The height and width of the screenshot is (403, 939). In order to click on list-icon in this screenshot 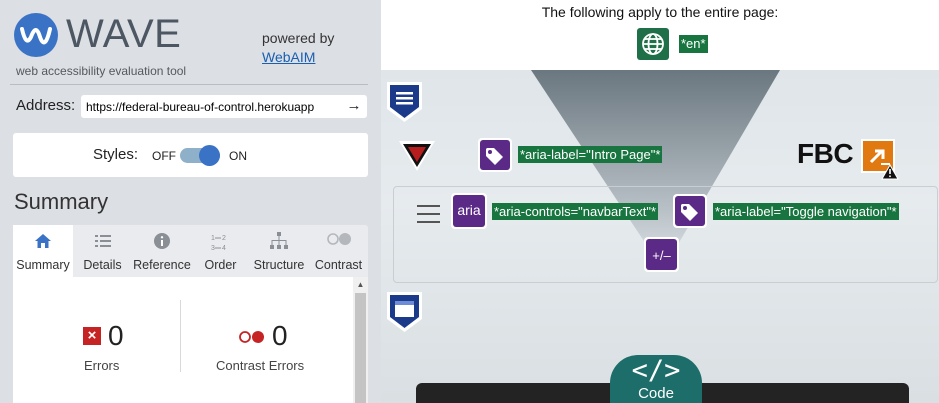, I will do `click(102, 241)`.